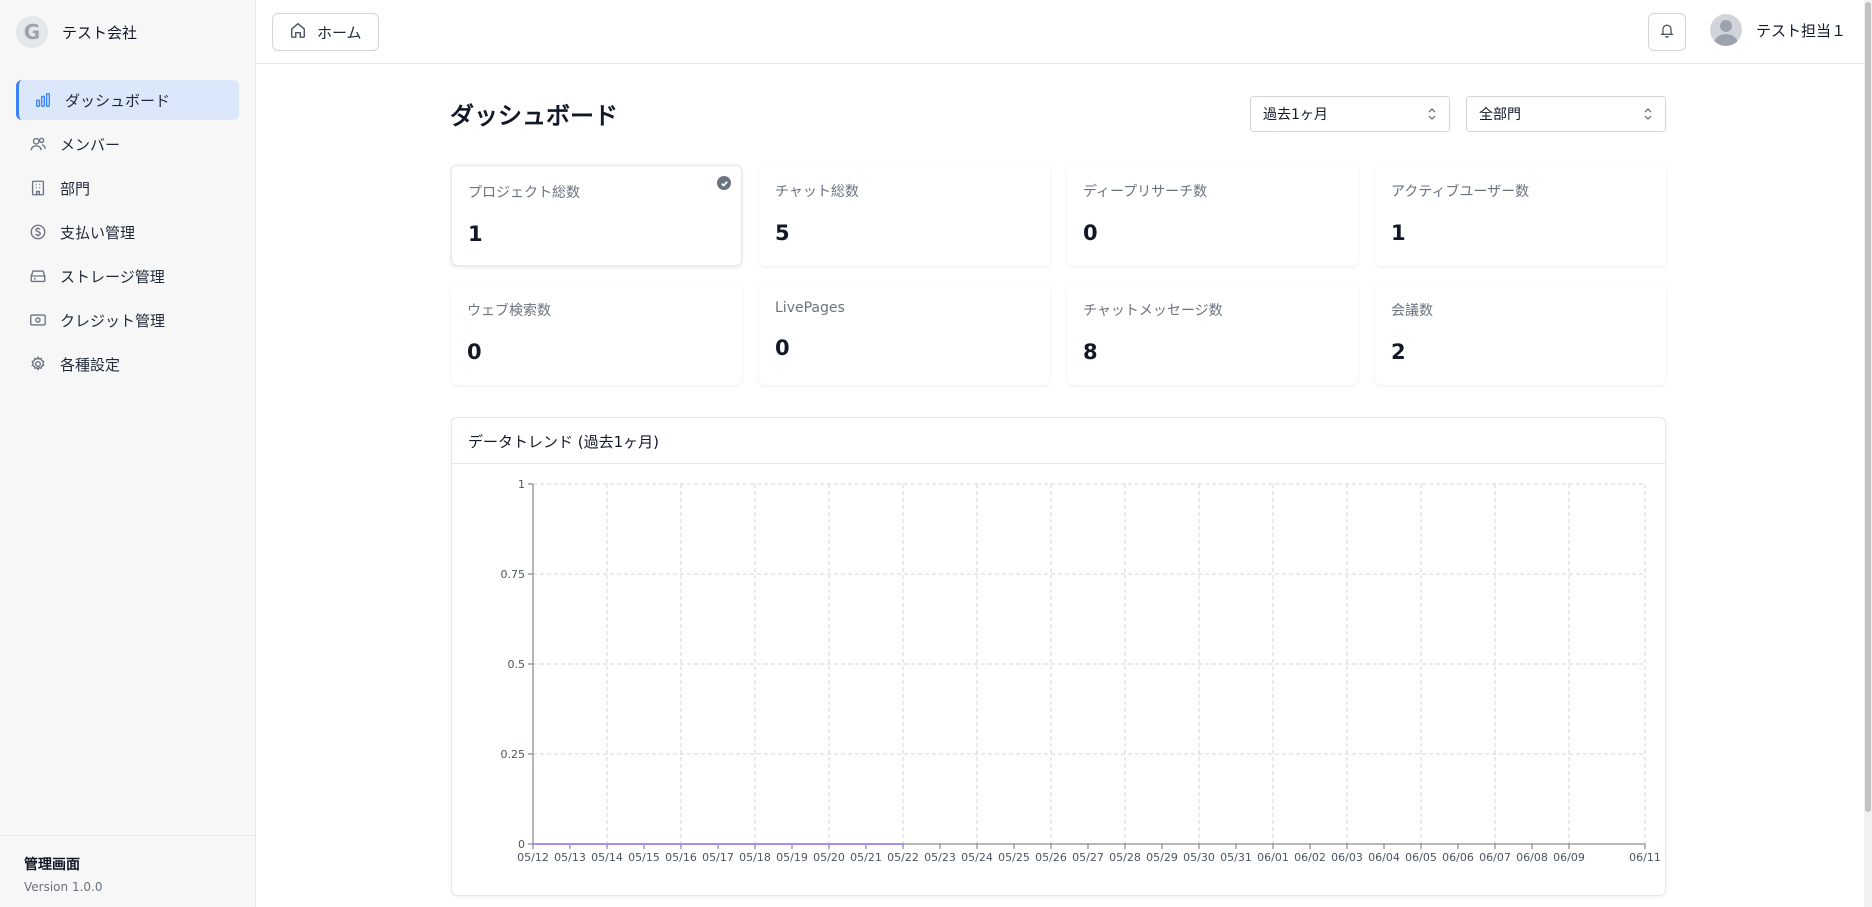 This screenshot has height=907, width=1872. Describe the element at coordinates (90, 364) in the screenshot. I see `sidebar-item-label: 各種設定` at that location.